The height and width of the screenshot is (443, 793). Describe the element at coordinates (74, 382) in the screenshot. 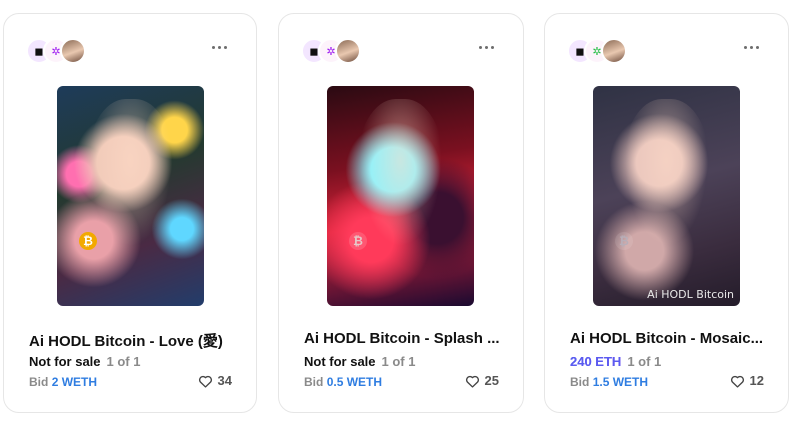

I see `bid-amount: 2 WETH` at that location.